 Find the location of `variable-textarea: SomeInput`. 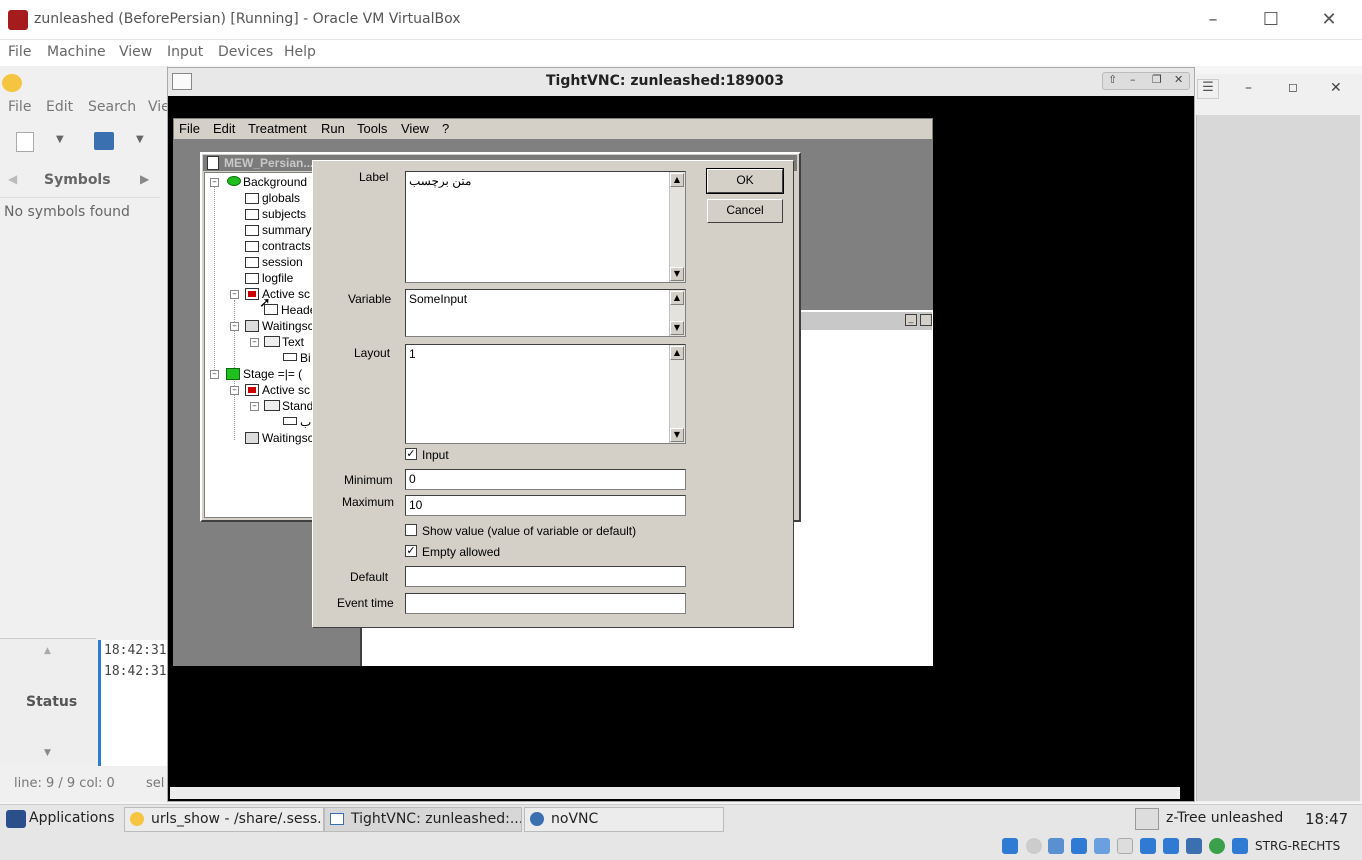

variable-textarea: SomeInput is located at coordinates (545, 313).